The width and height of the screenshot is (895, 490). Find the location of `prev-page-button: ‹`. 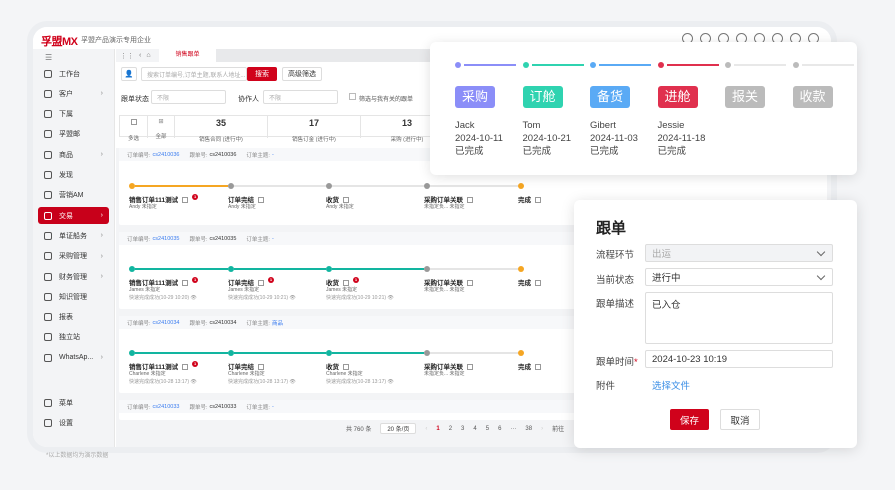

prev-page-button: ‹ is located at coordinates (426, 429).